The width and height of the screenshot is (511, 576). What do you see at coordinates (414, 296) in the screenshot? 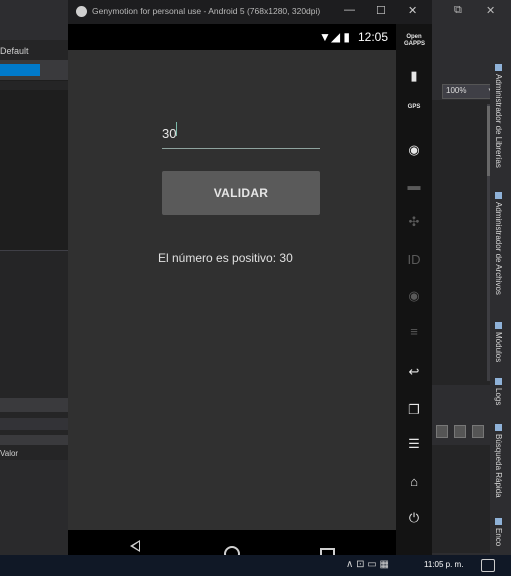
I see `disk-io-icon: ◉` at bounding box center [414, 296].